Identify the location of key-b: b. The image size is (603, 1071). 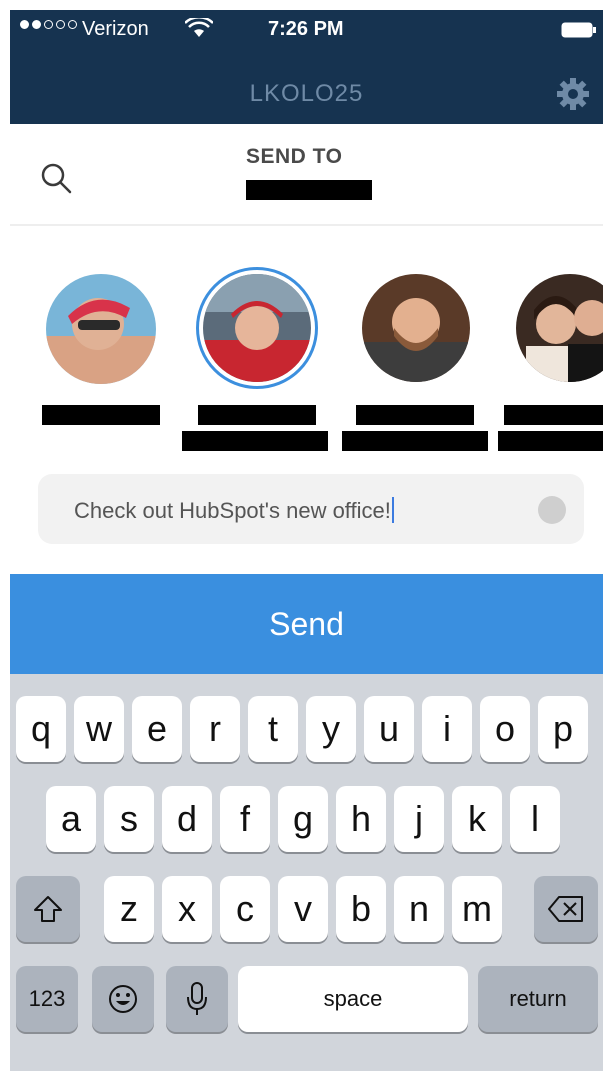
(361, 909).